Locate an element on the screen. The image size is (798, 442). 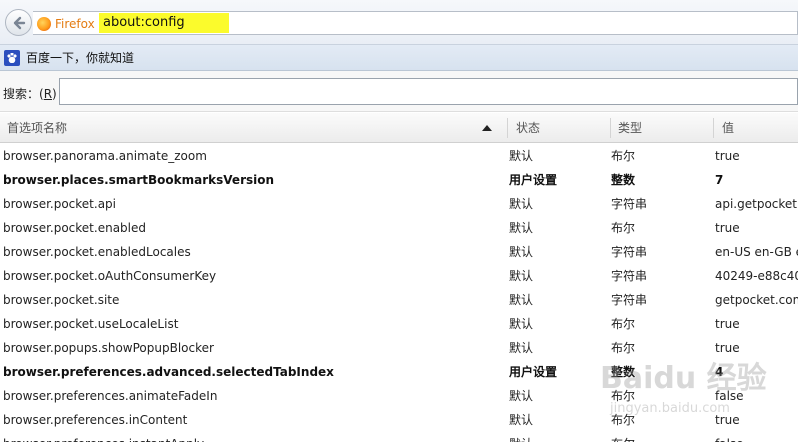
navigation-toolbar: Firefox about:config is located at coordinates (399, 22).